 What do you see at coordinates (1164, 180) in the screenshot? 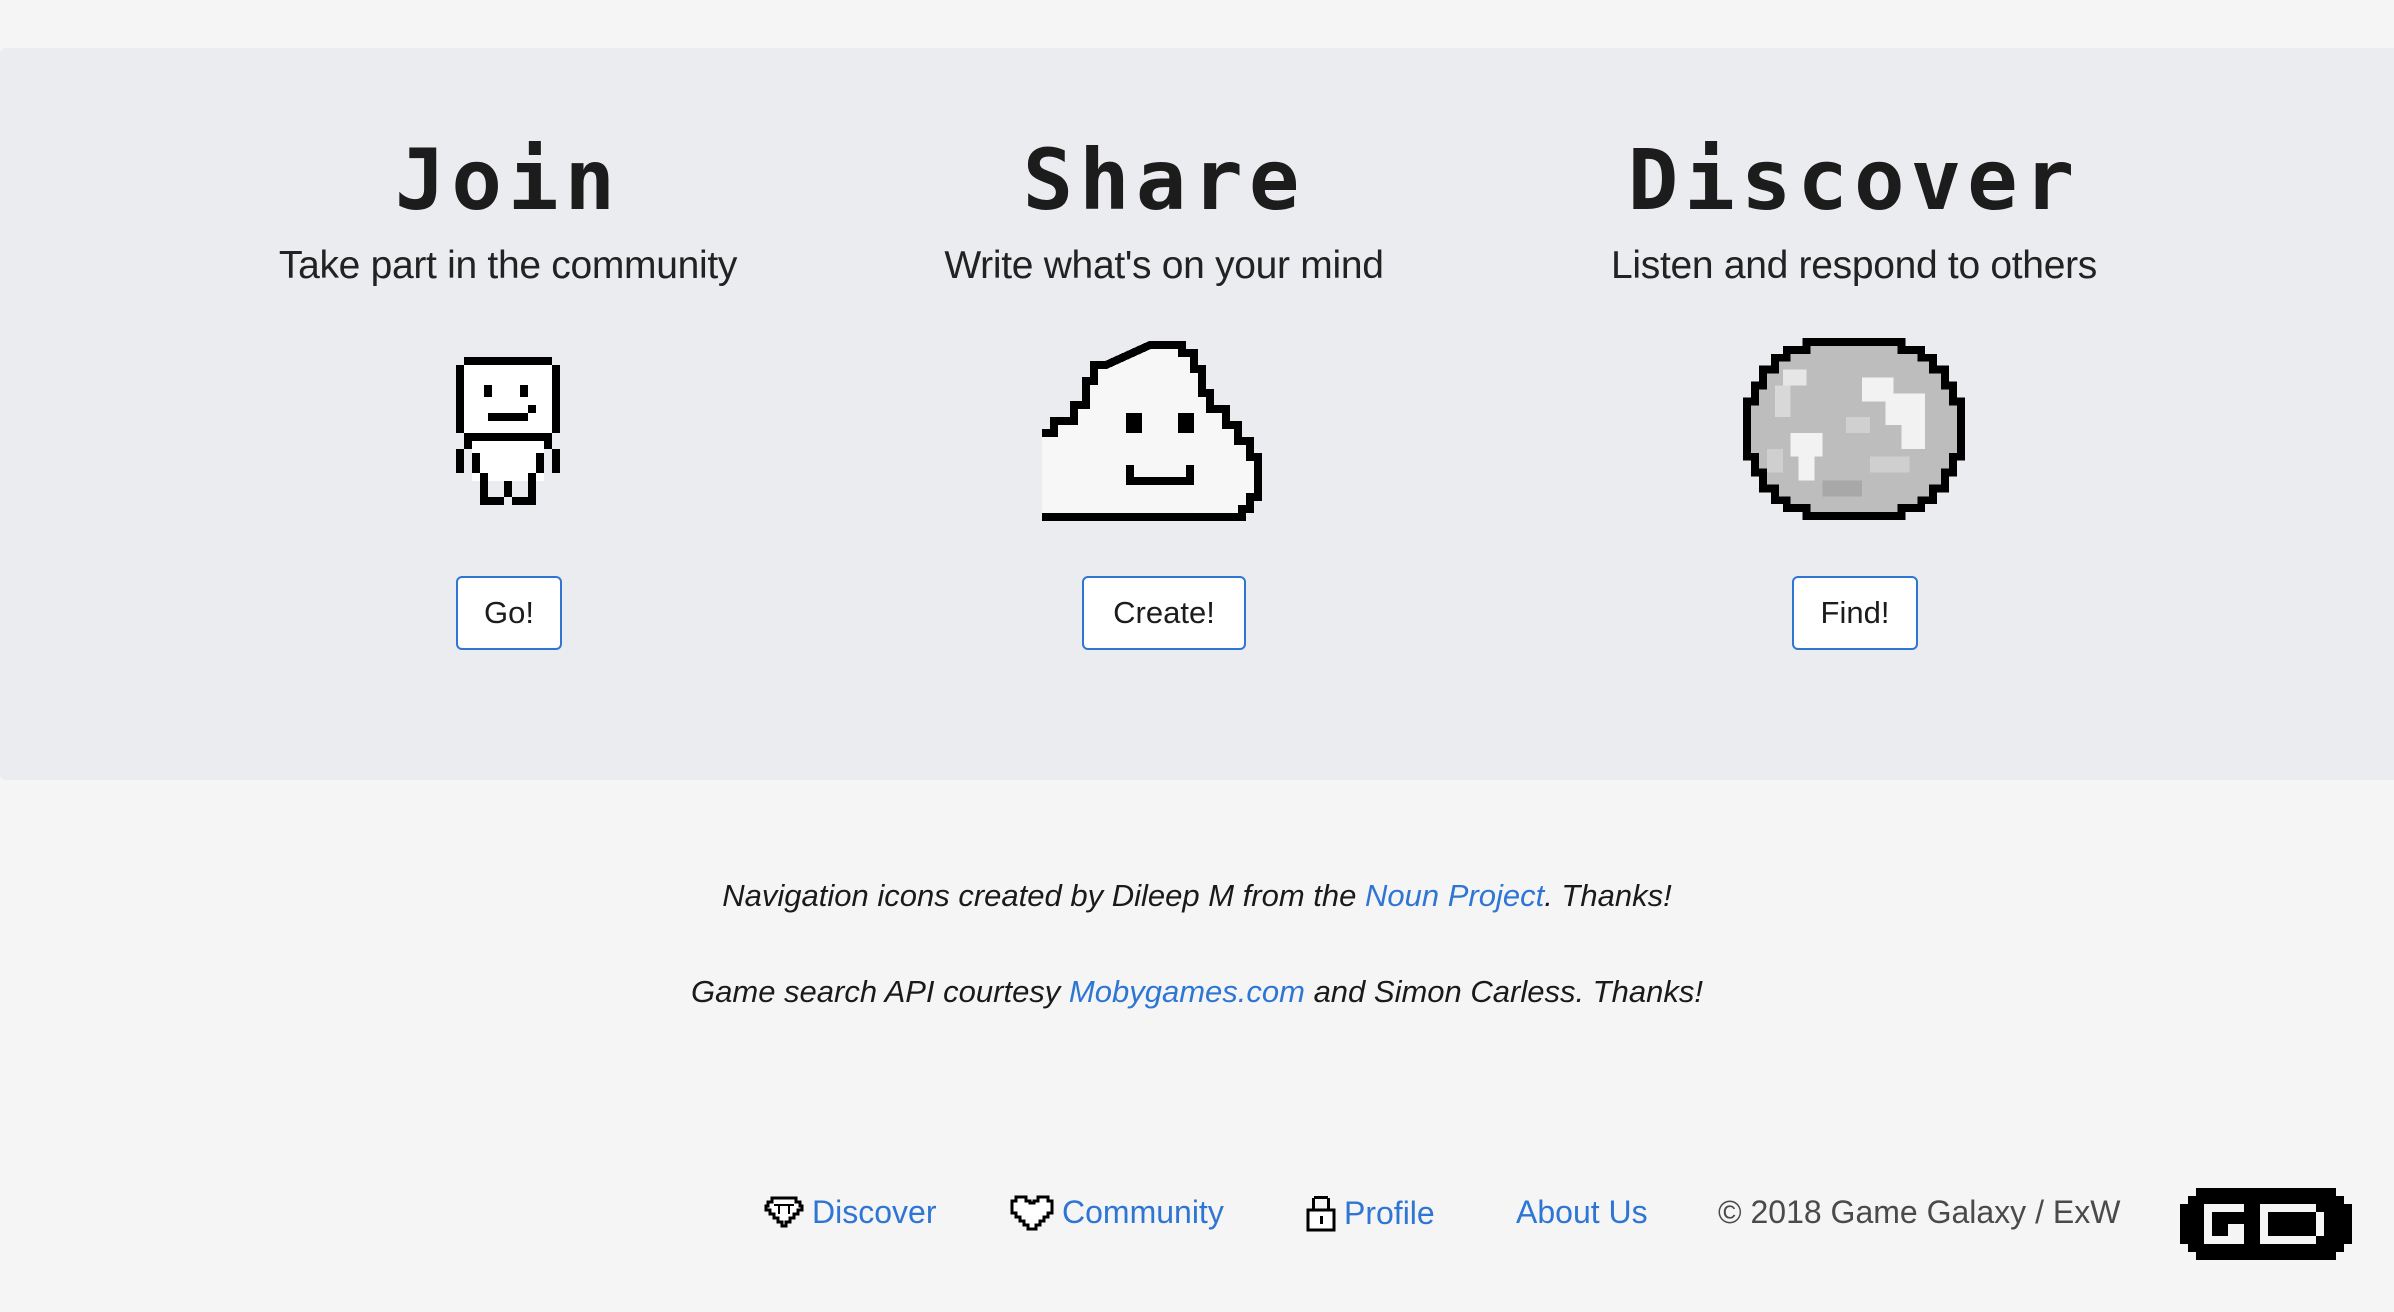
I see `share-title: Share` at bounding box center [1164, 180].